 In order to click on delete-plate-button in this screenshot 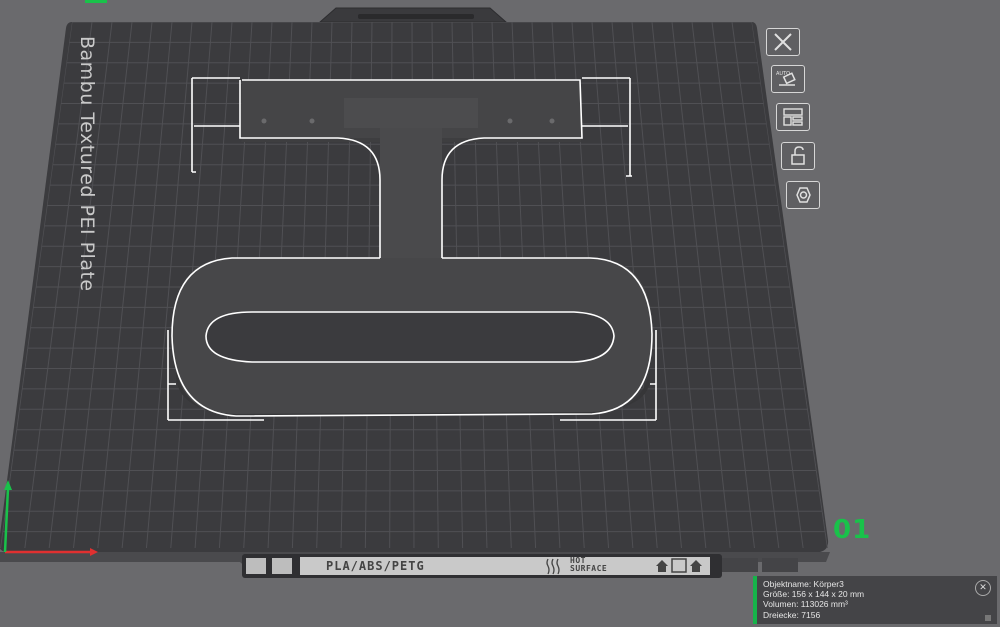, I will do `click(783, 42)`.